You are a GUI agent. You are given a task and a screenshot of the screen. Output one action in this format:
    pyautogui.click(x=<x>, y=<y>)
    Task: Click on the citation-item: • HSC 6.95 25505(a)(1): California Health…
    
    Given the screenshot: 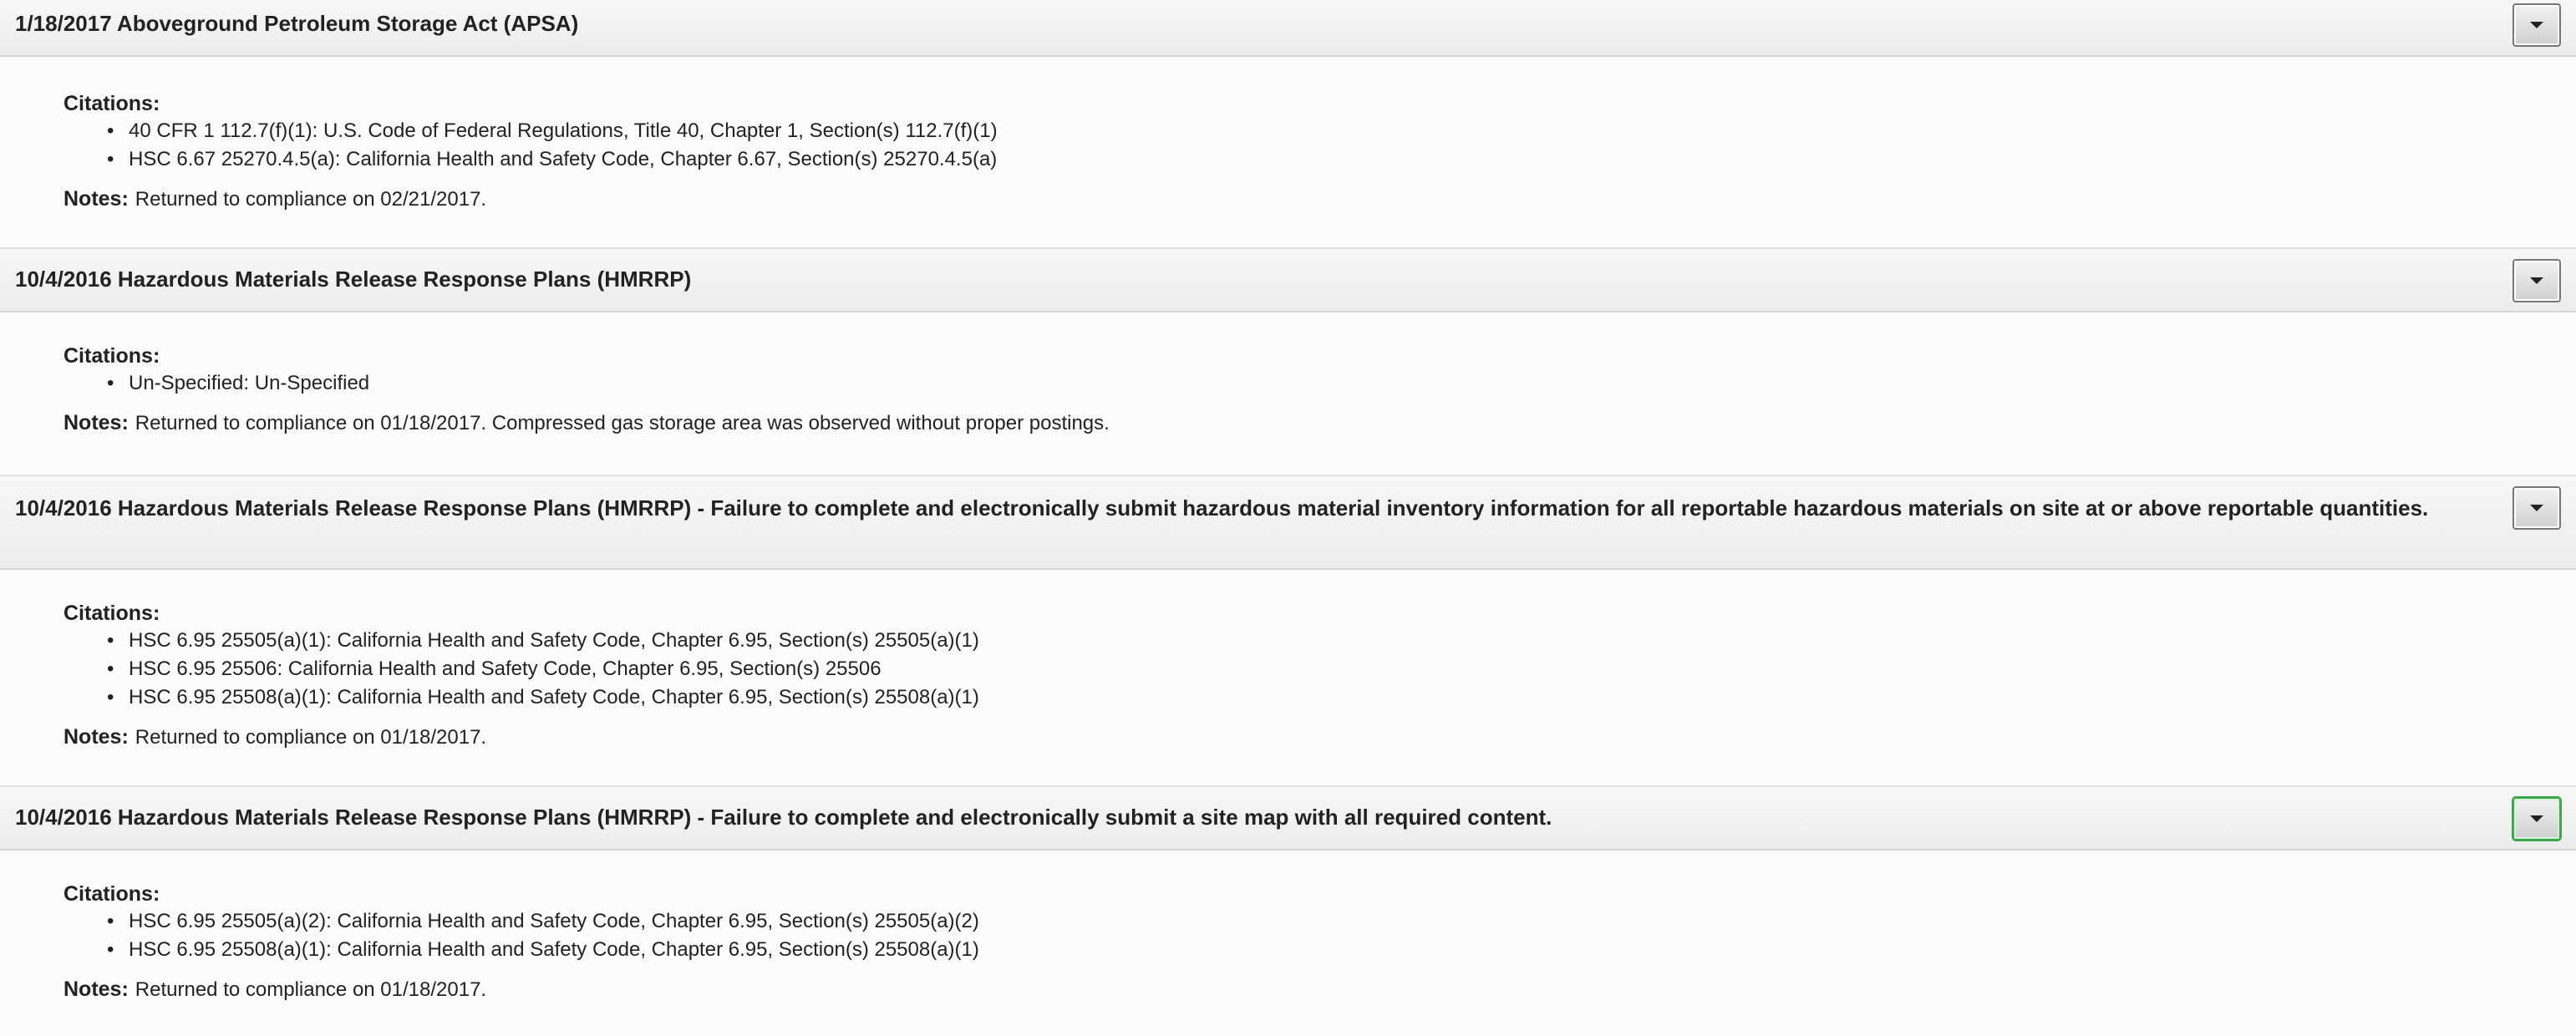 What is the action you would take?
    pyautogui.click(x=539, y=641)
    